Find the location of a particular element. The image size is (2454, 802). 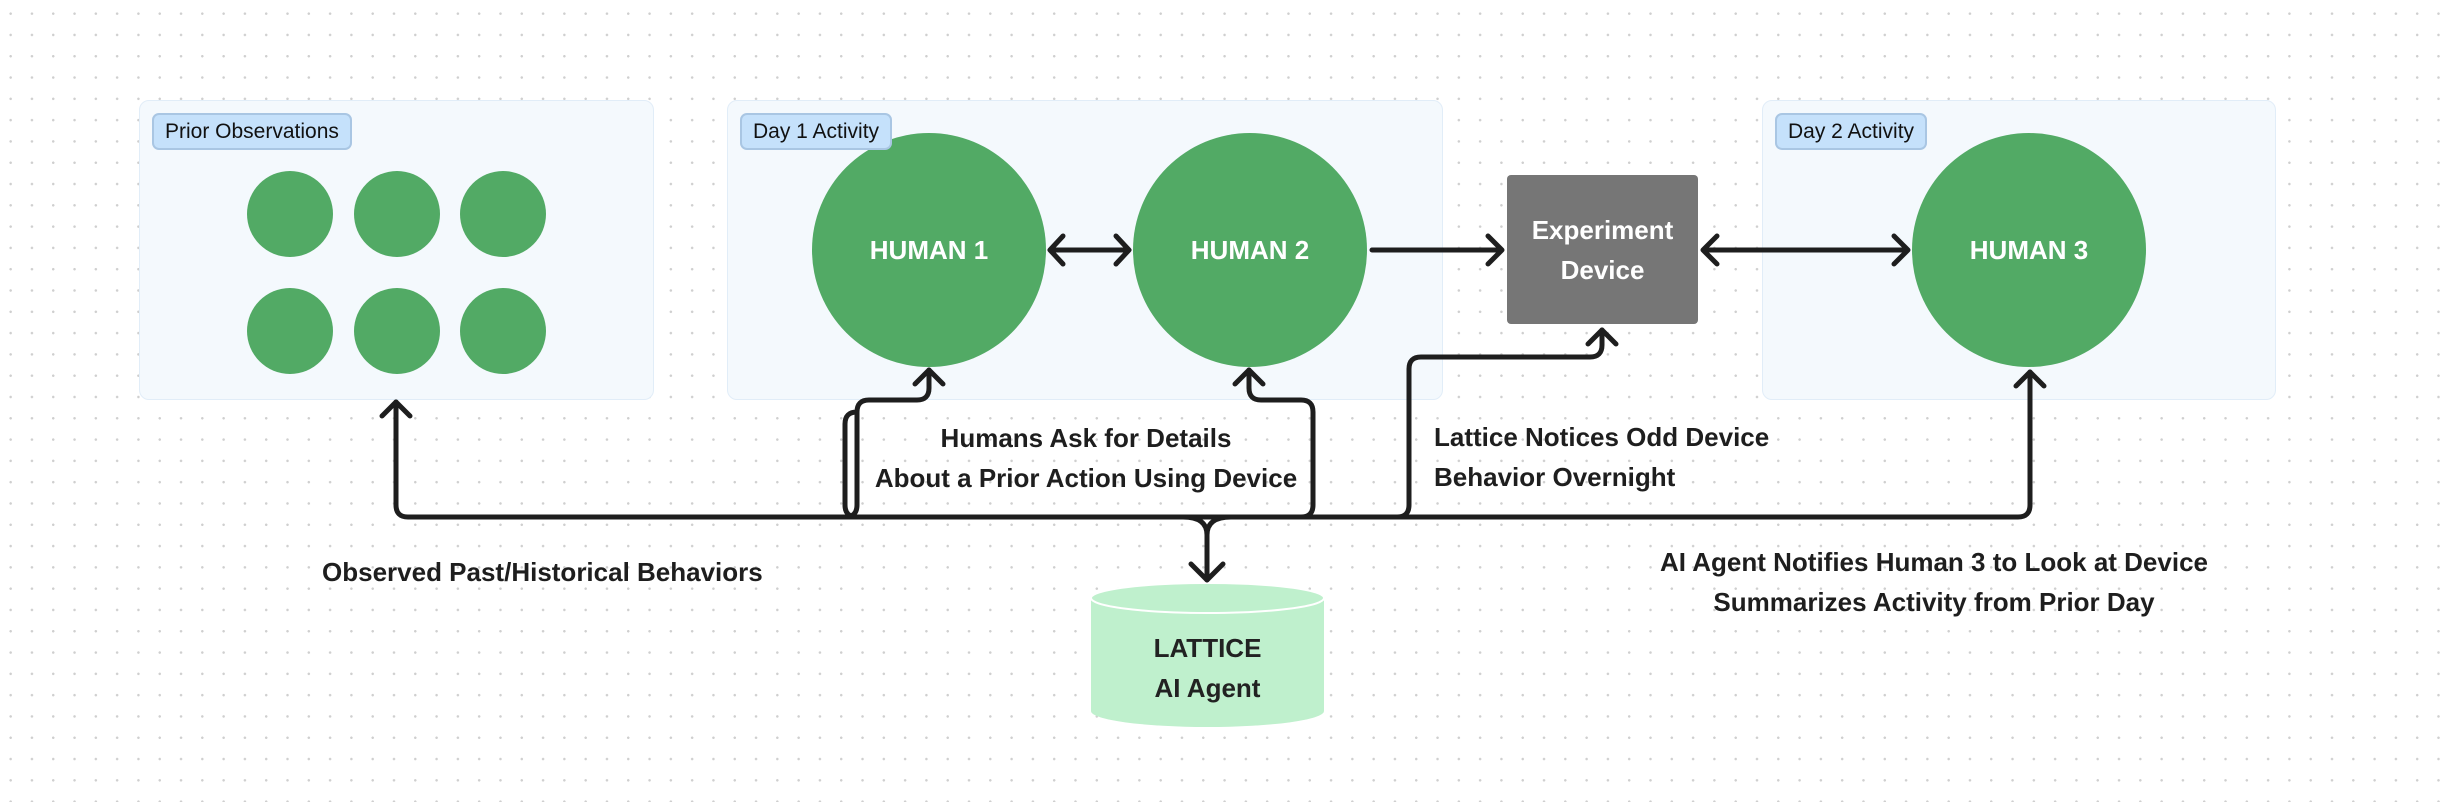

node-human3: HUMAN 3 is located at coordinates (2029, 250).